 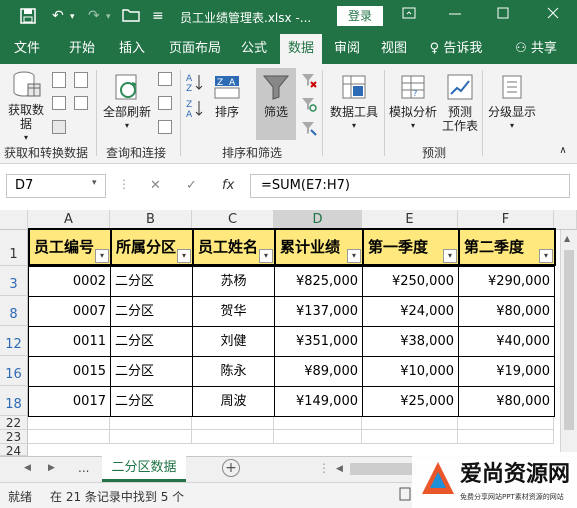 I want to click on ribbon-display-icon, so click(x=409, y=15).